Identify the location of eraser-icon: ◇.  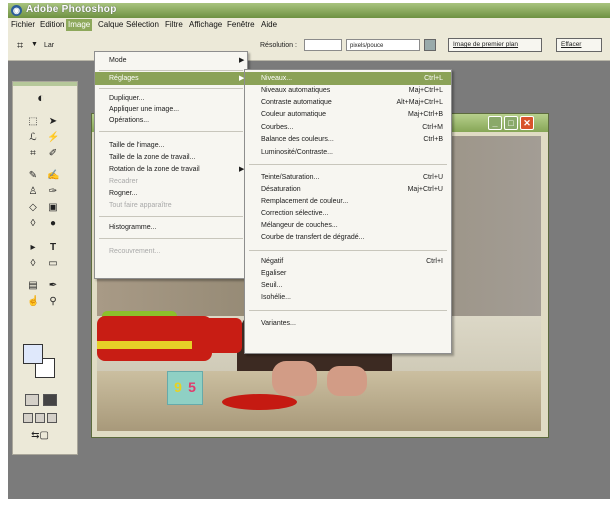
(33, 208).